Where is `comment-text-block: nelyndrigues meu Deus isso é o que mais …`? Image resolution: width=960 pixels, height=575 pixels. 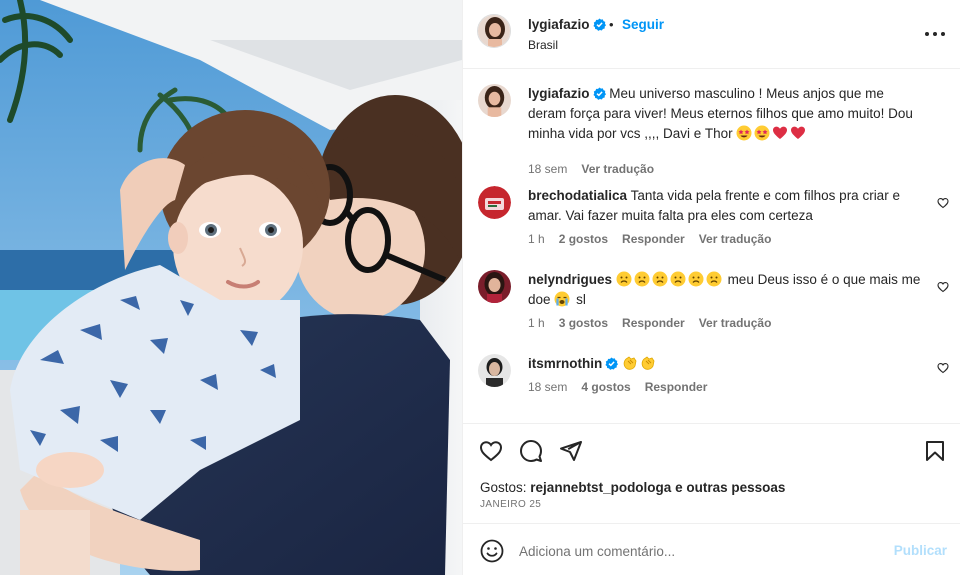
comment-text-block: nelyndrigues meu Deus isso é o que mais … is located at coordinates (725, 290).